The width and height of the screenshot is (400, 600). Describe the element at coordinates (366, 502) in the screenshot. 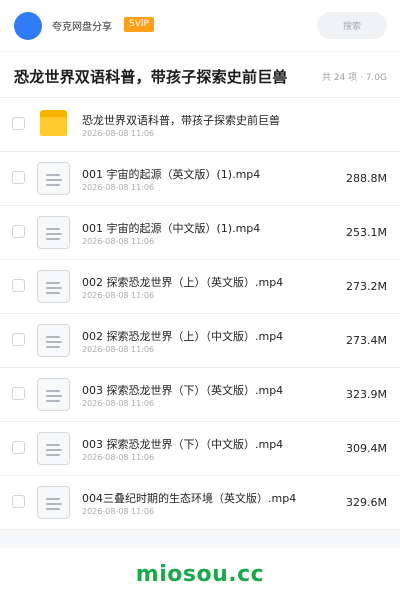

I see `item-size: 329.6M` at that location.